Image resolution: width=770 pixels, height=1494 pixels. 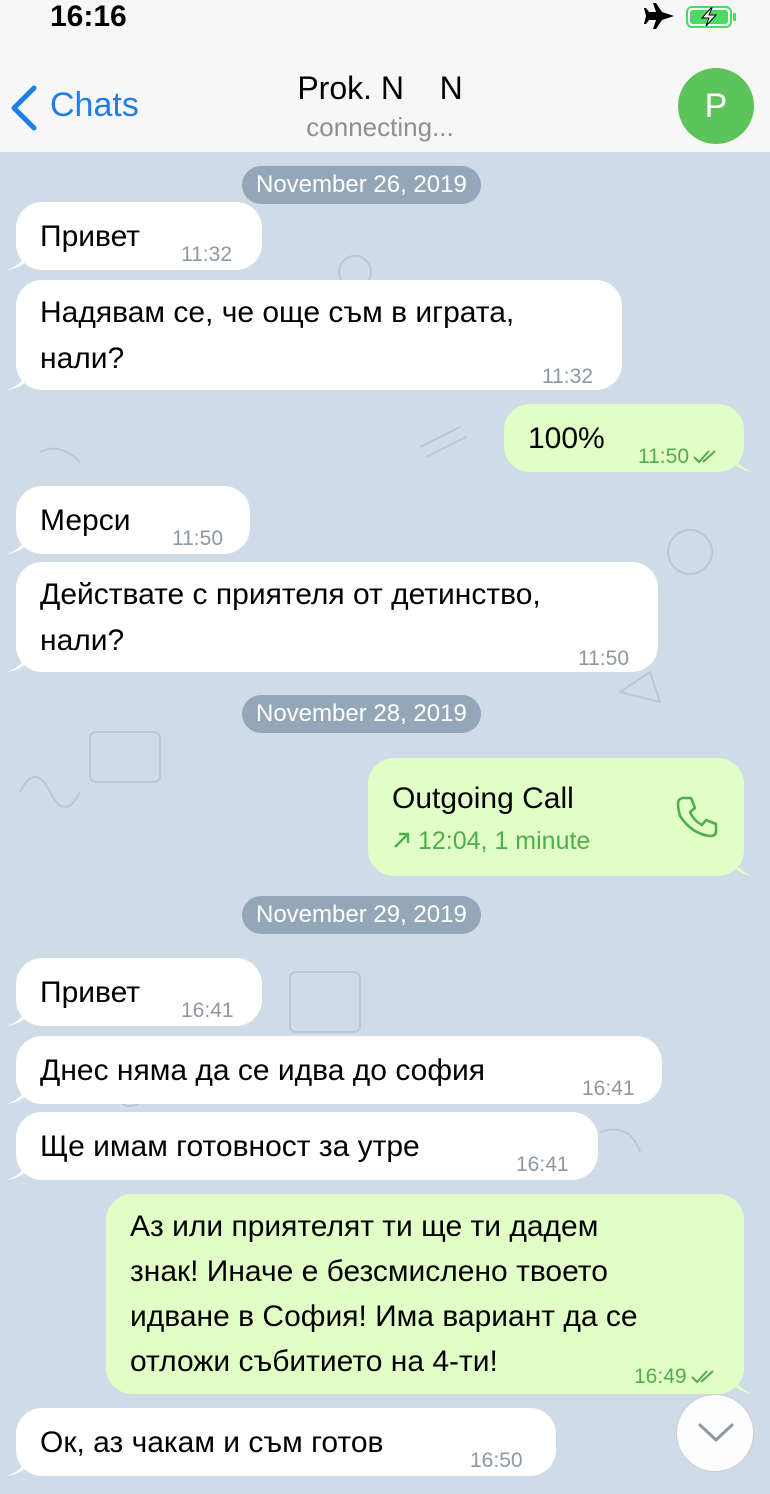 What do you see at coordinates (88, 16) in the screenshot?
I see `status-time: 16:16` at bounding box center [88, 16].